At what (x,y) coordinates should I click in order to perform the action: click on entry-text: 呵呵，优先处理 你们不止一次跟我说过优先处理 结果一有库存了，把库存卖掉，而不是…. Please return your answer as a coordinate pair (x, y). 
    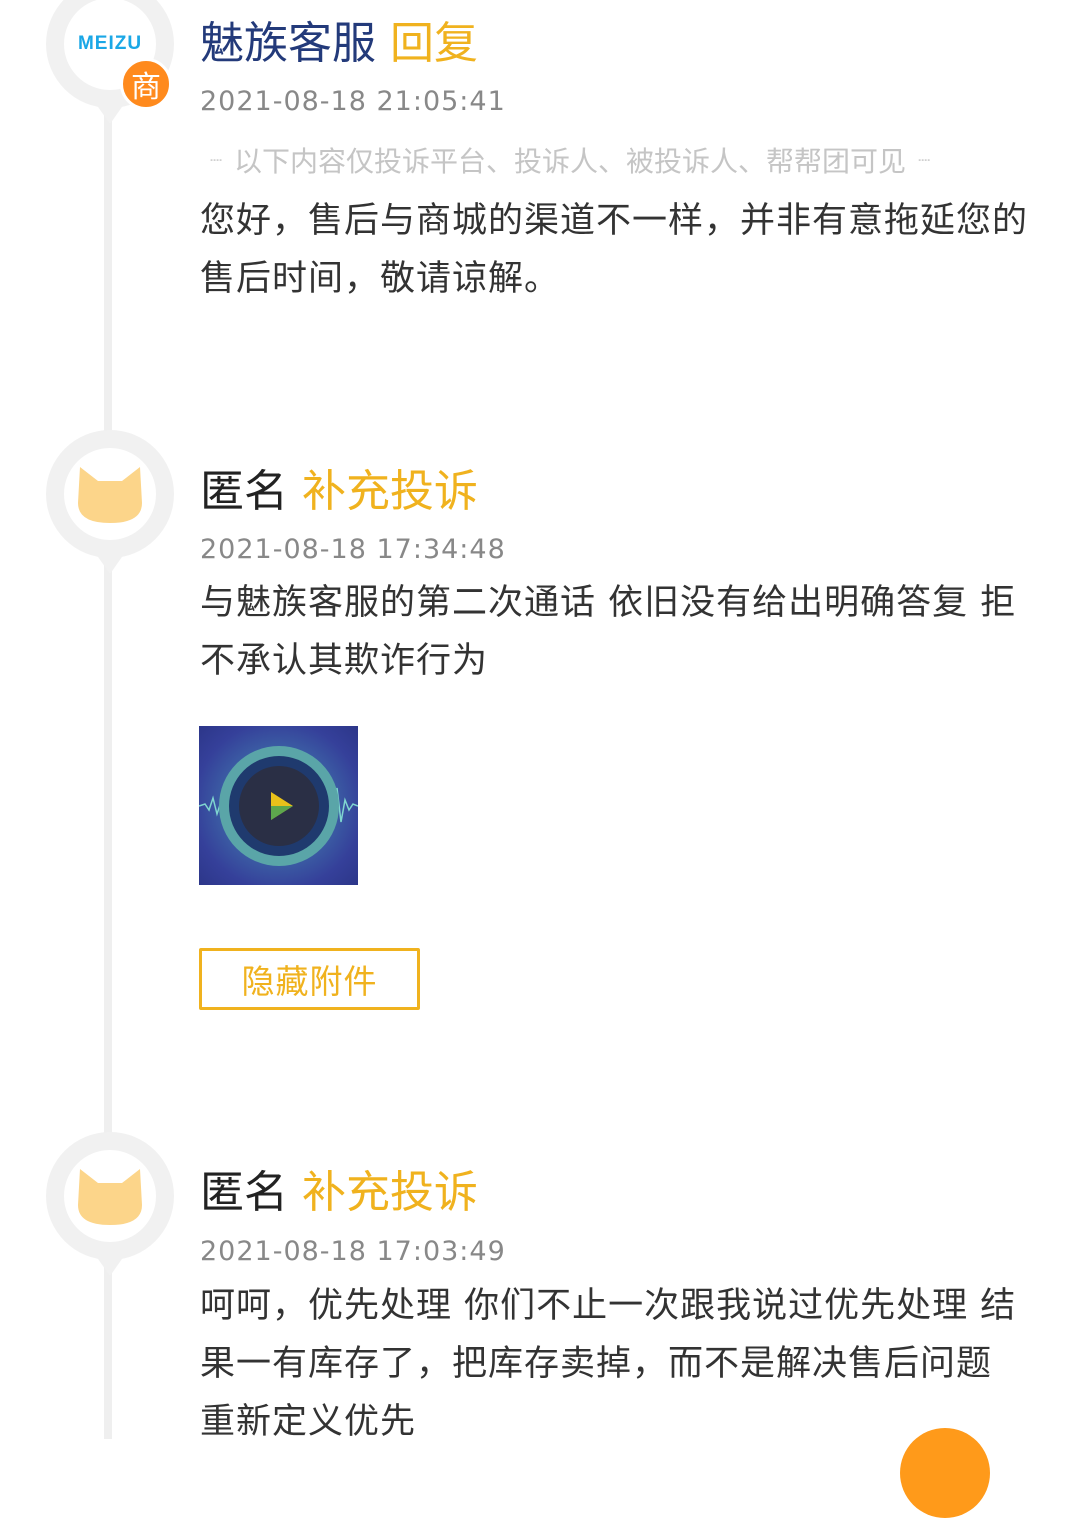
    Looking at the image, I should click on (608, 1364).